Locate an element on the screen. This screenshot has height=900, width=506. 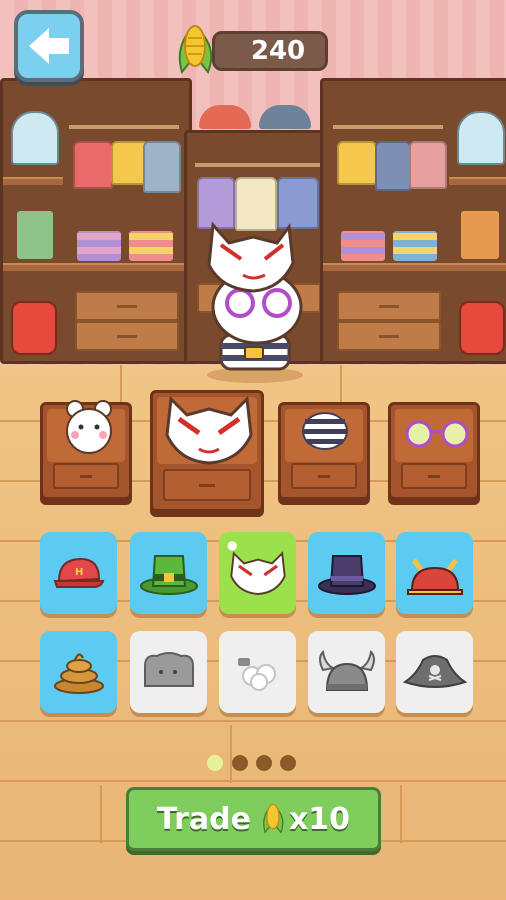
character-preview is located at coordinates (255, 300).